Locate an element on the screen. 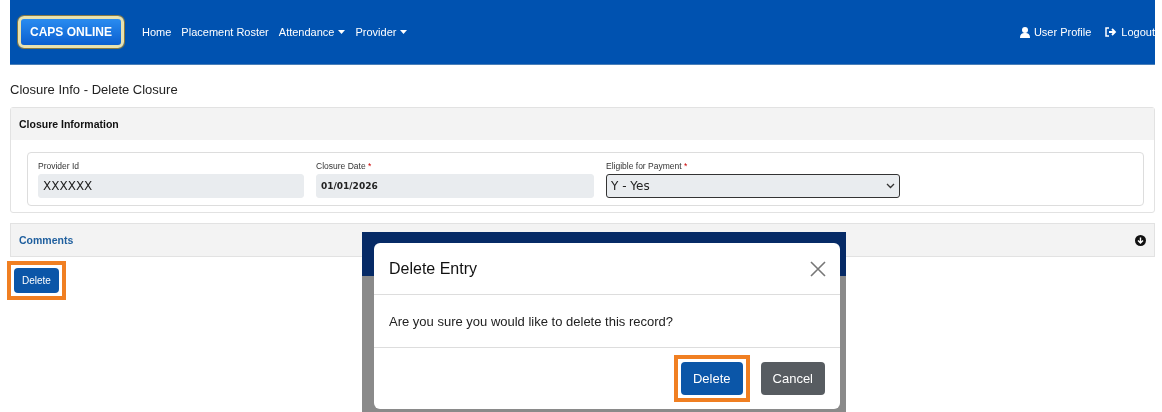 This screenshot has height=412, width=1162. select-field: Y - Yes is located at coordinates (753, 186).